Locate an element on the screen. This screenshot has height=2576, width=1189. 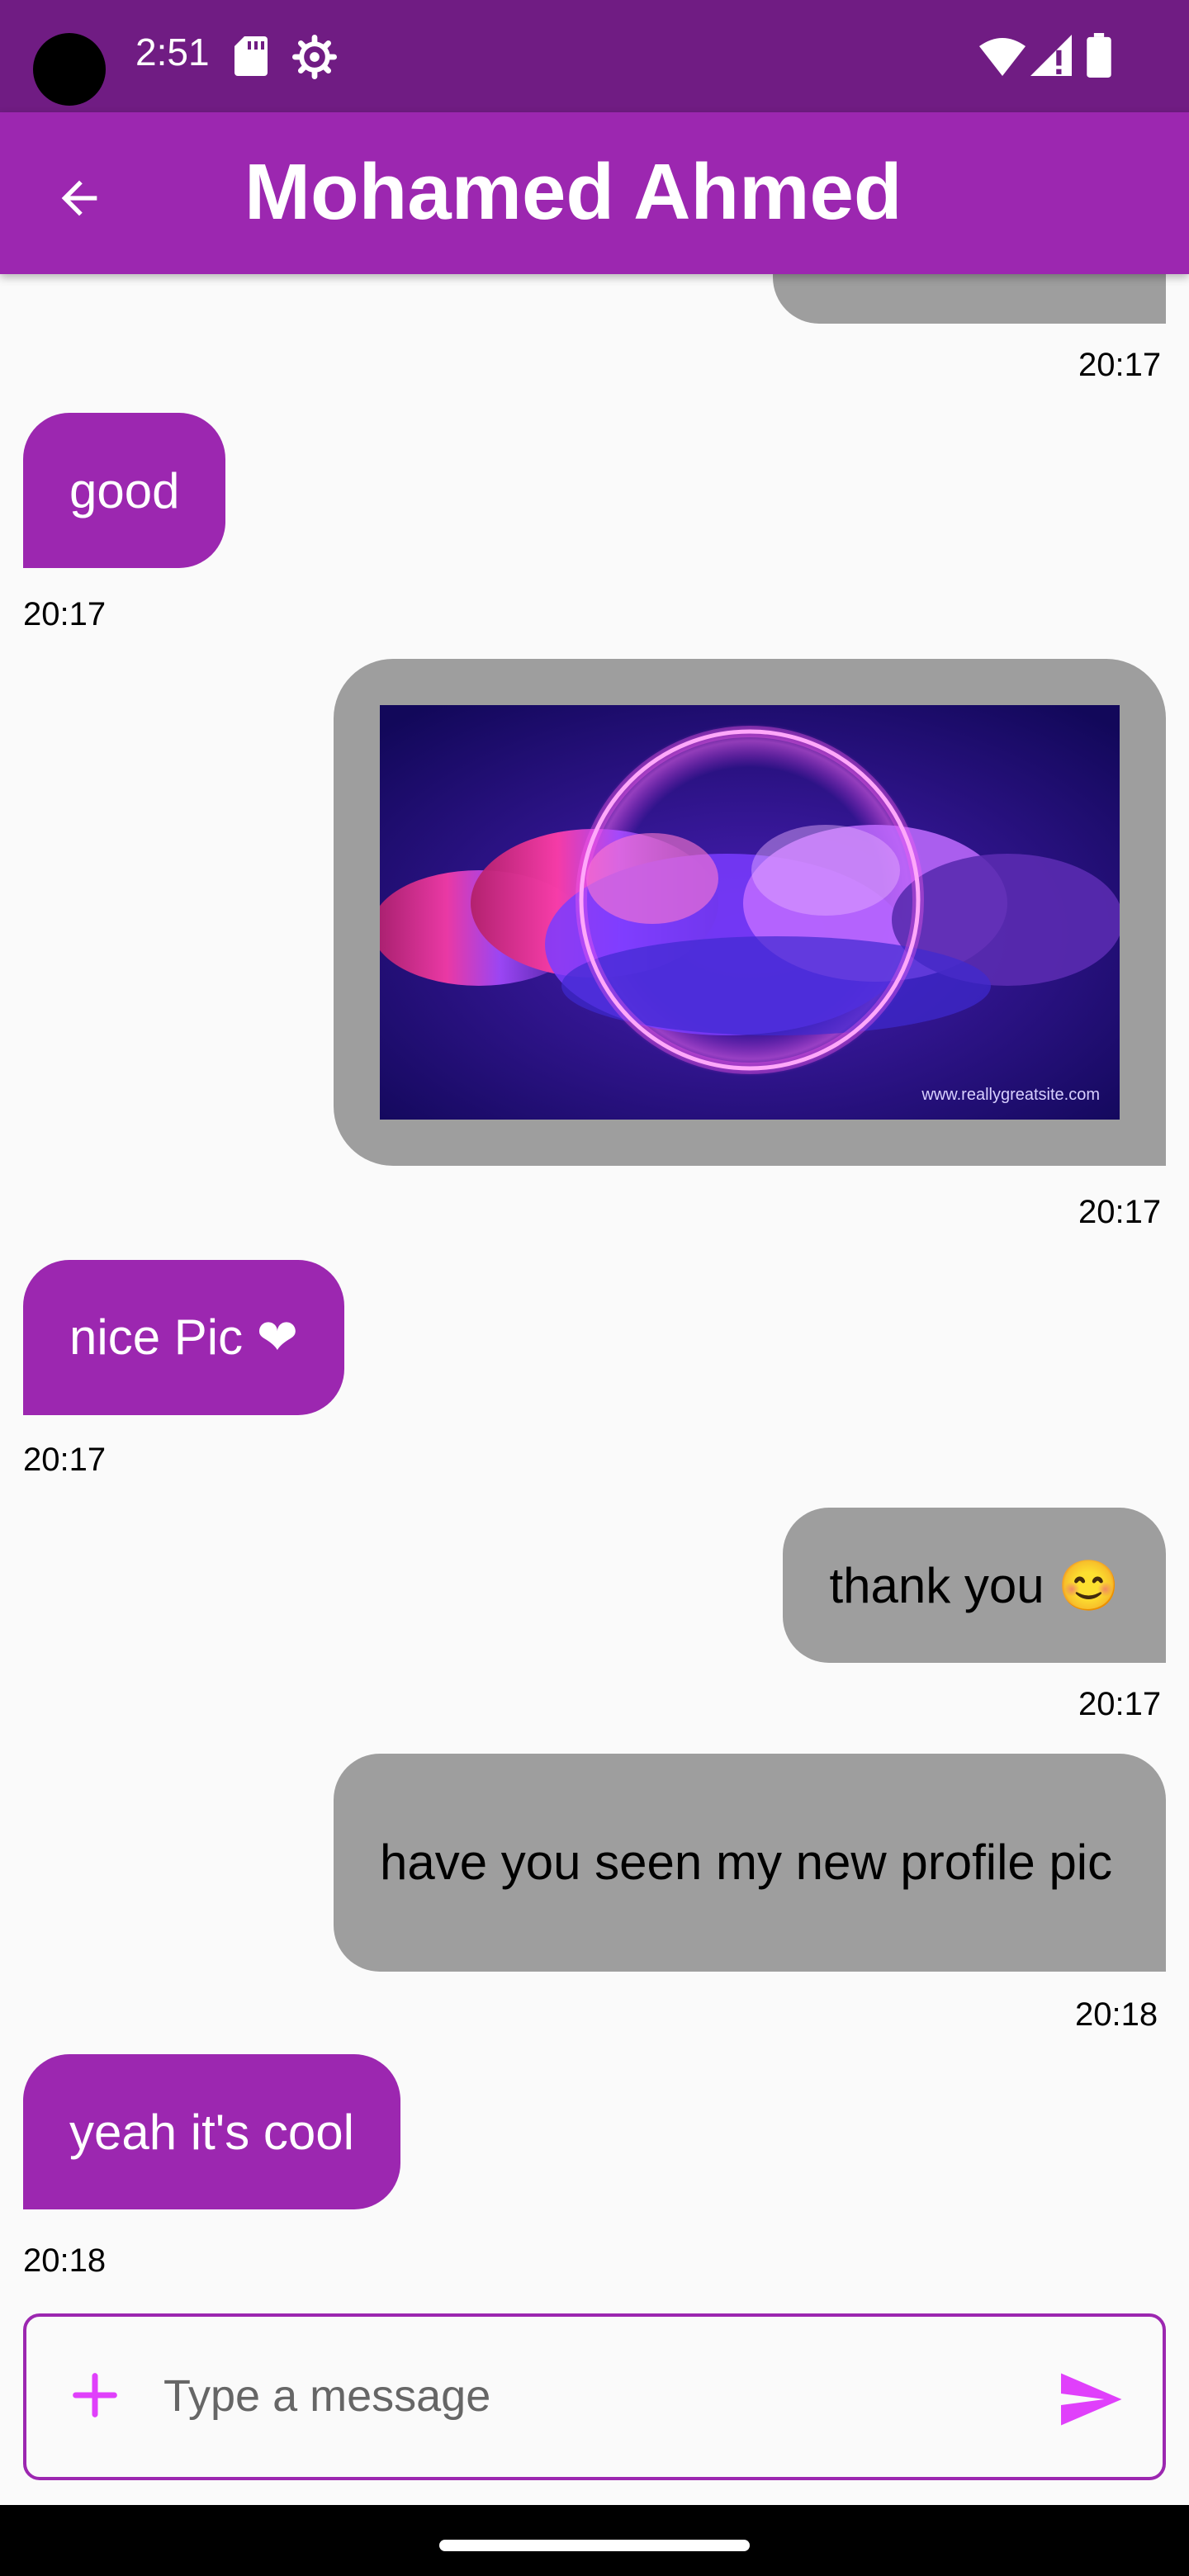
image-message-bubble: www.reallygreatsite.com is located at coordinates (750, 912).